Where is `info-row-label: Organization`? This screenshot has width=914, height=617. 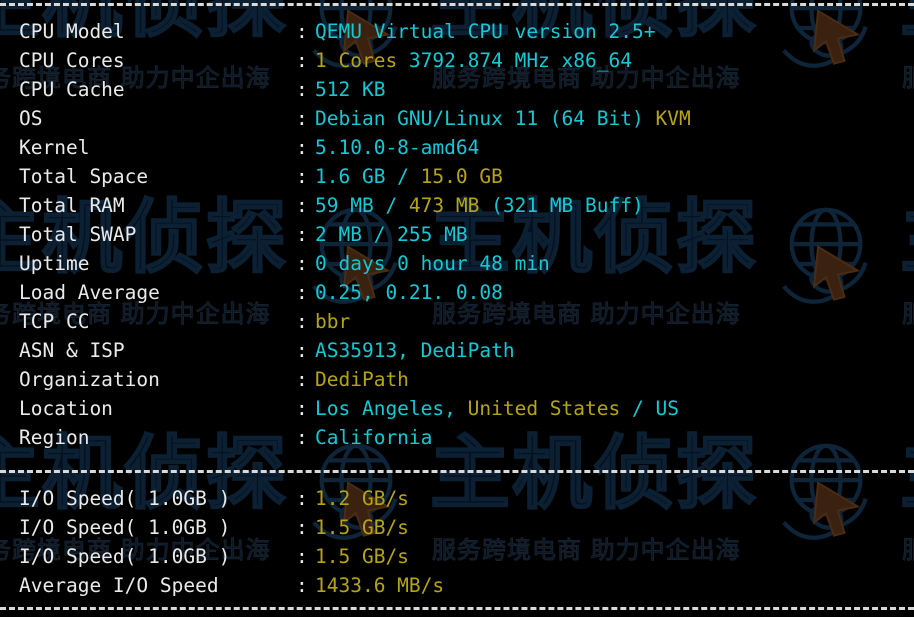
info-row-label: Organization is located at coordinates (89, 379).